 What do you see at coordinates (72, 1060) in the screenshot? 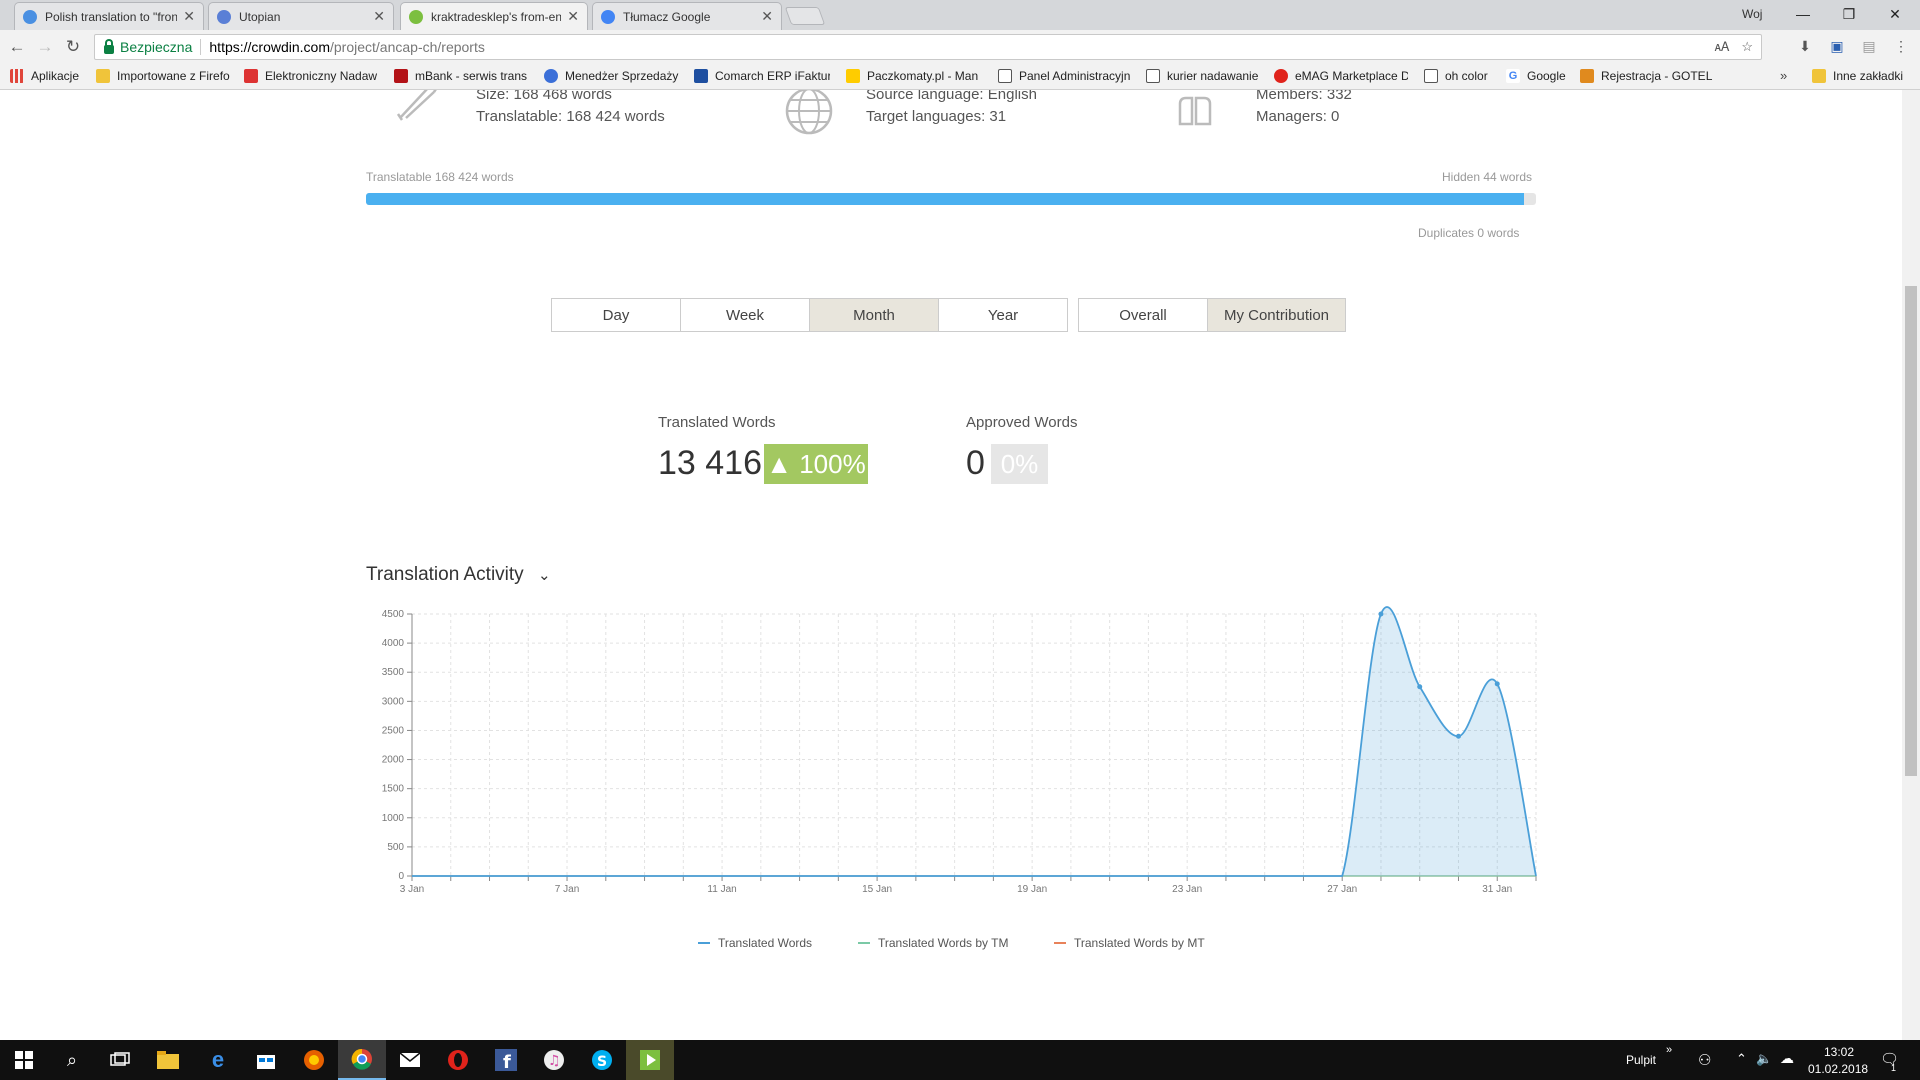
I see `search-icon: ⌕` at bounding box center [72, 1060].